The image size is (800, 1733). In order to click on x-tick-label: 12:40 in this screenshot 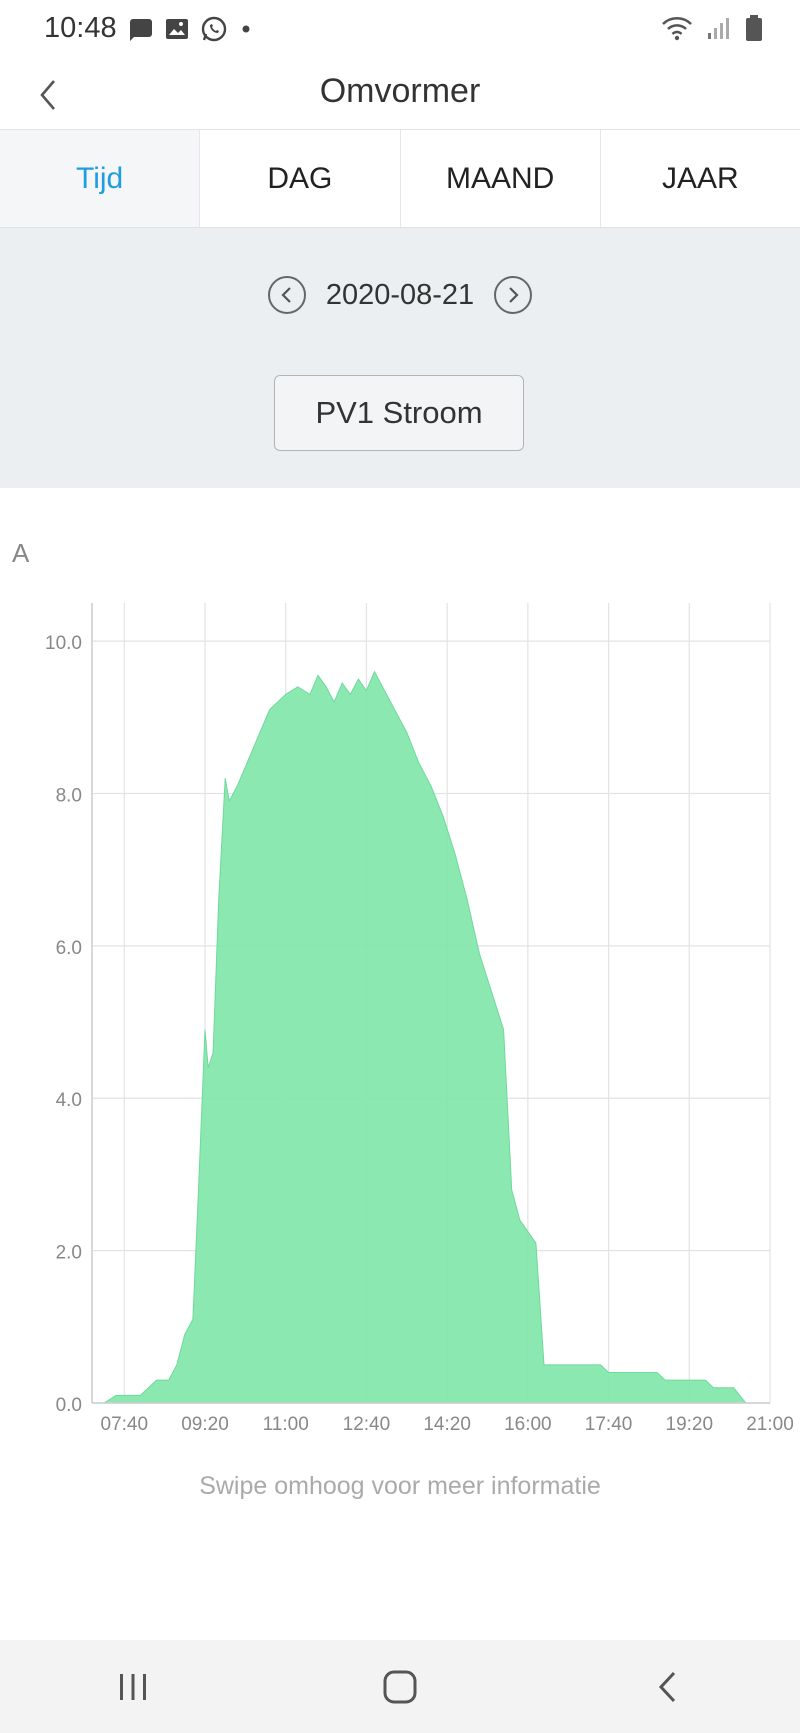, I will do `click(367, 1424)`.